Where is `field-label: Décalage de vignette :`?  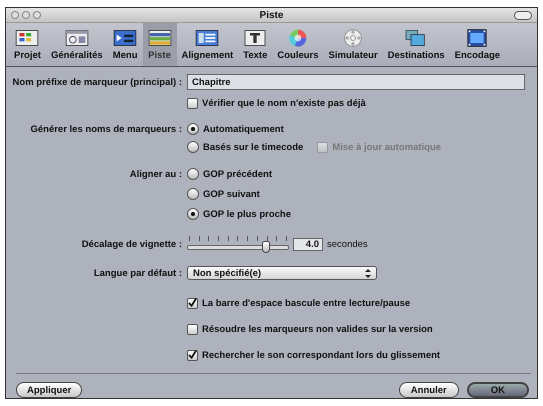
field-label: Décalage de vignette : is located at coordinates (131, 244).